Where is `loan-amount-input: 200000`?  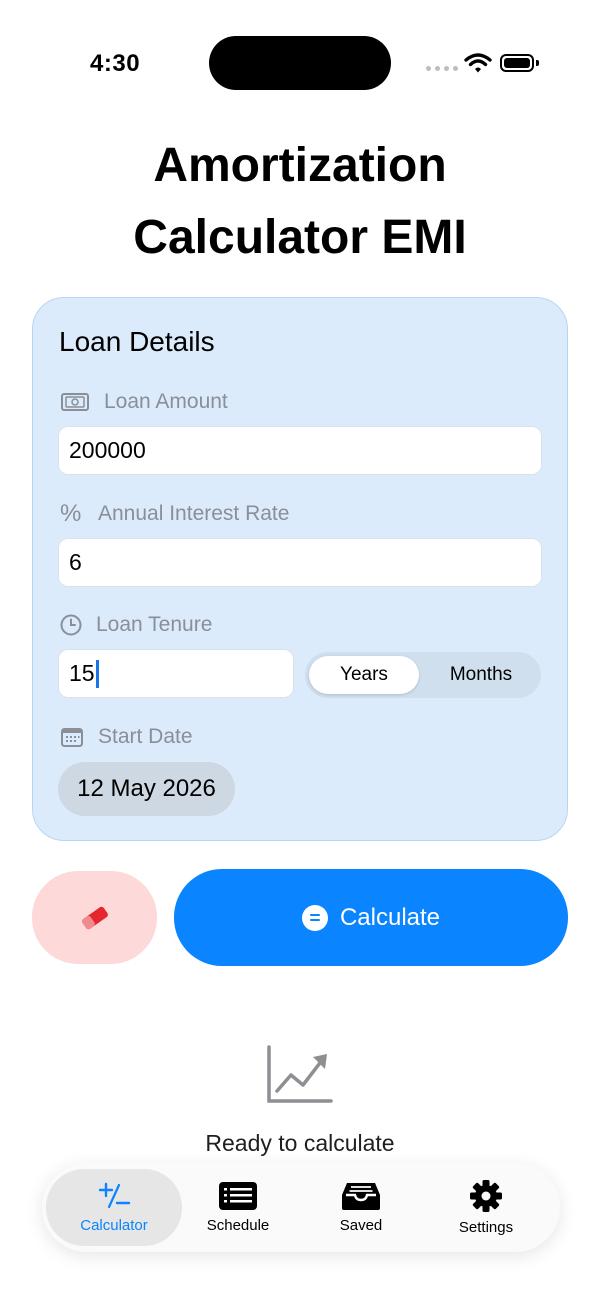
loan-amount-input: 200000 is located at coordinates (300, 450).